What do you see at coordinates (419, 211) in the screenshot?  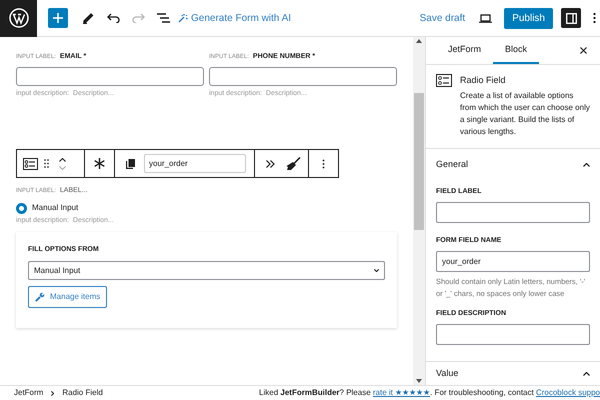 I see `scrollbar` at bounding box center [419, 211].